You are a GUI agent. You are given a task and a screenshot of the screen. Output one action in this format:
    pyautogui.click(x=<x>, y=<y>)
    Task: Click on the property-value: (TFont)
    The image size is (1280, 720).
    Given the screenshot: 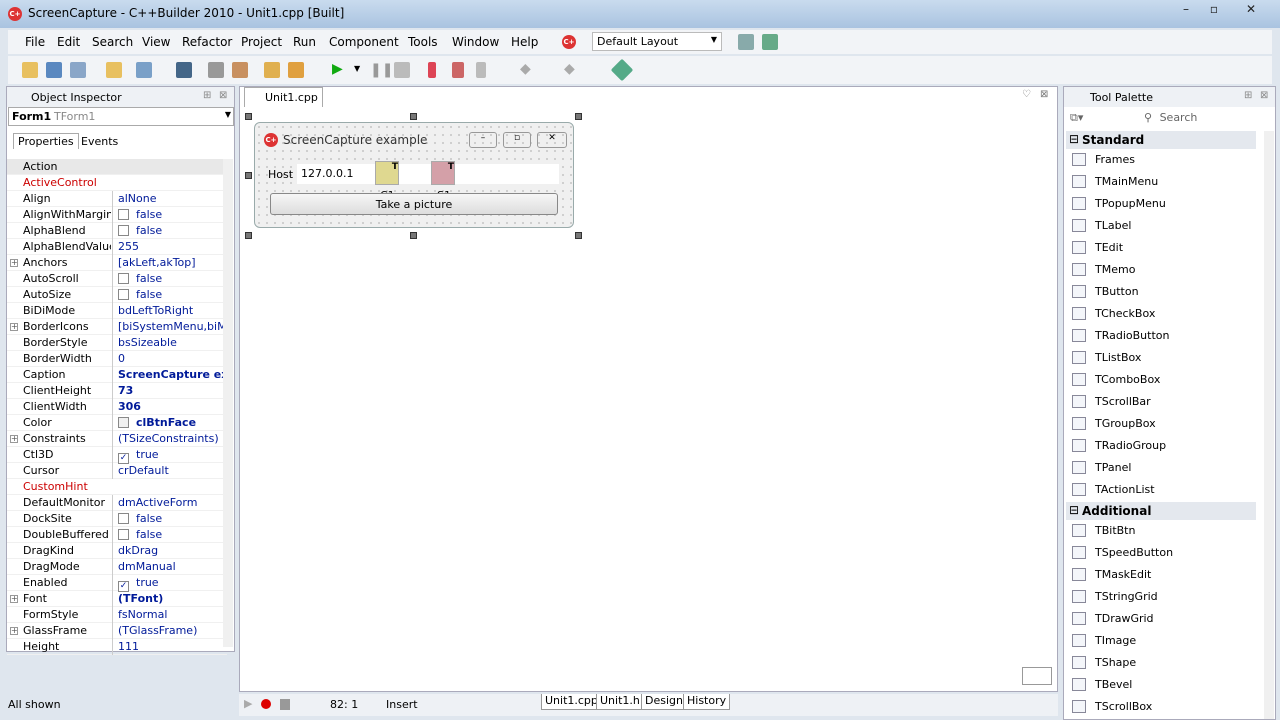 What is the action you would take?
    pyautogui.click(x=169, y=599)
    